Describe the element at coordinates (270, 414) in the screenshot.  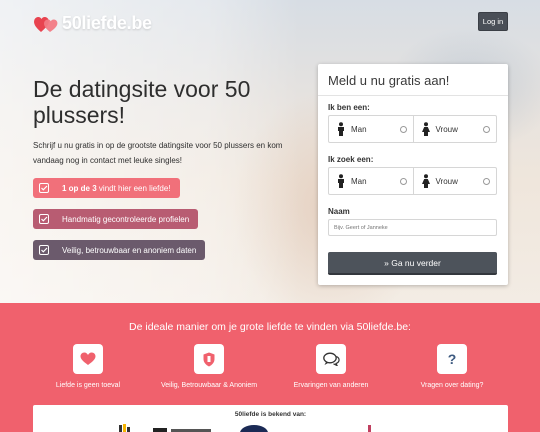
I see `known-from-title: 50liefde is bekend van:` at that location.